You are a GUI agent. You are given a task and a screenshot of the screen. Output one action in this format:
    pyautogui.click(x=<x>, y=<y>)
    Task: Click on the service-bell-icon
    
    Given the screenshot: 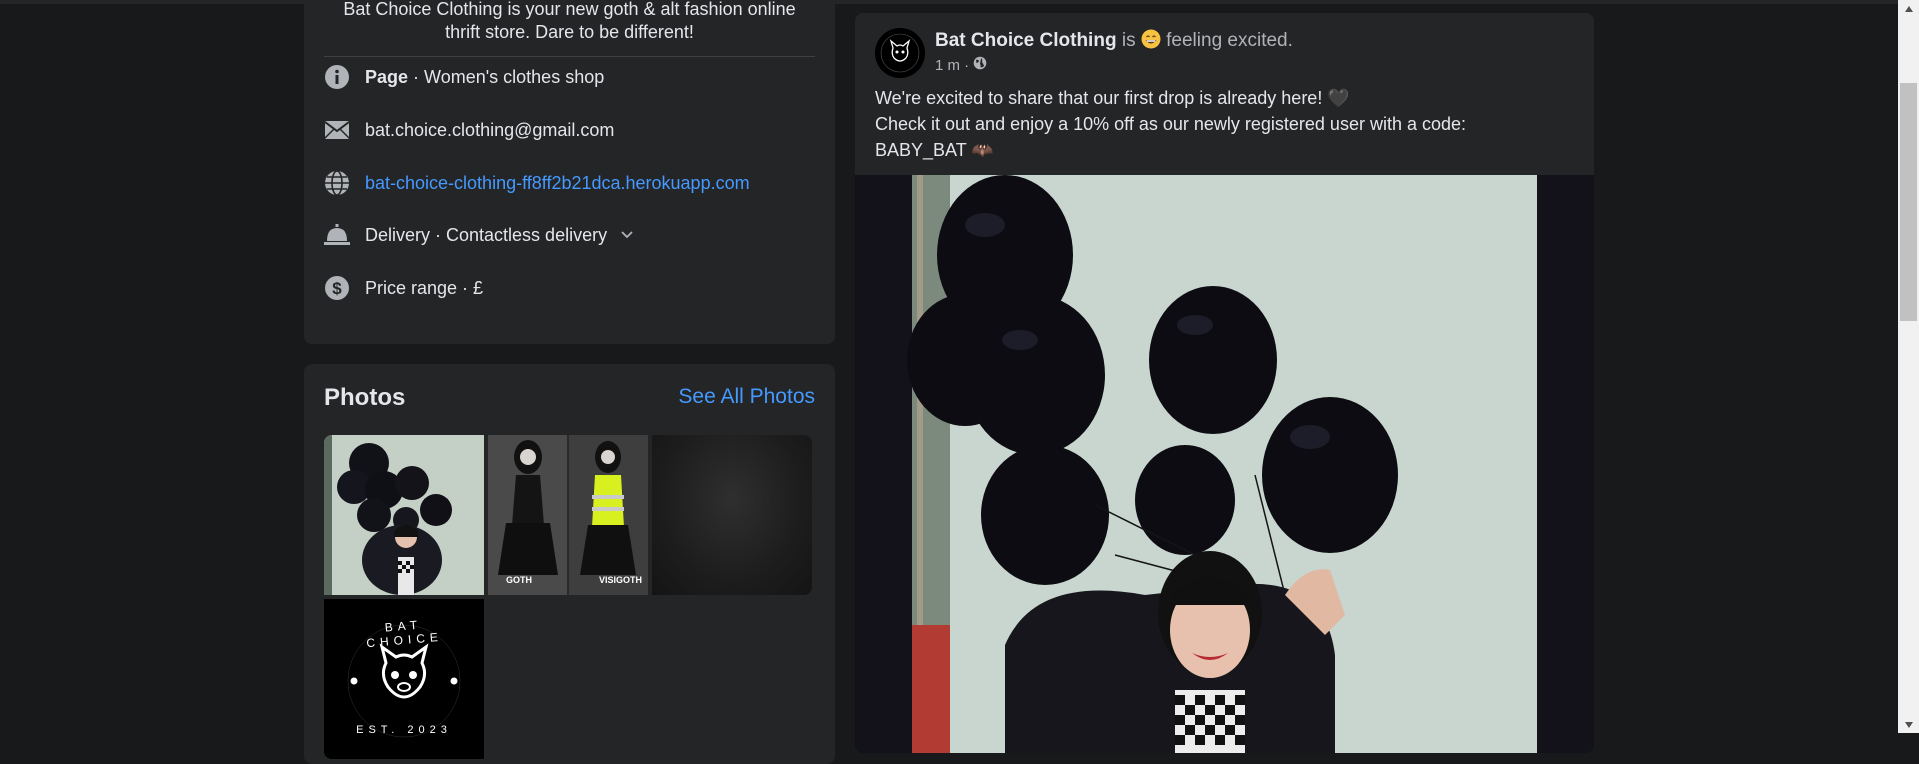 What is the action you would take?
    pyautogui.click(x=337, y=235)
    